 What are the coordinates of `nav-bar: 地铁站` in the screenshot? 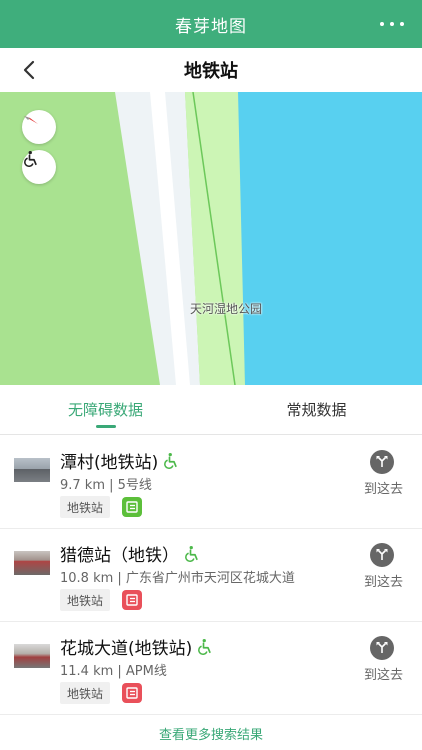 It's located at (211, 70).